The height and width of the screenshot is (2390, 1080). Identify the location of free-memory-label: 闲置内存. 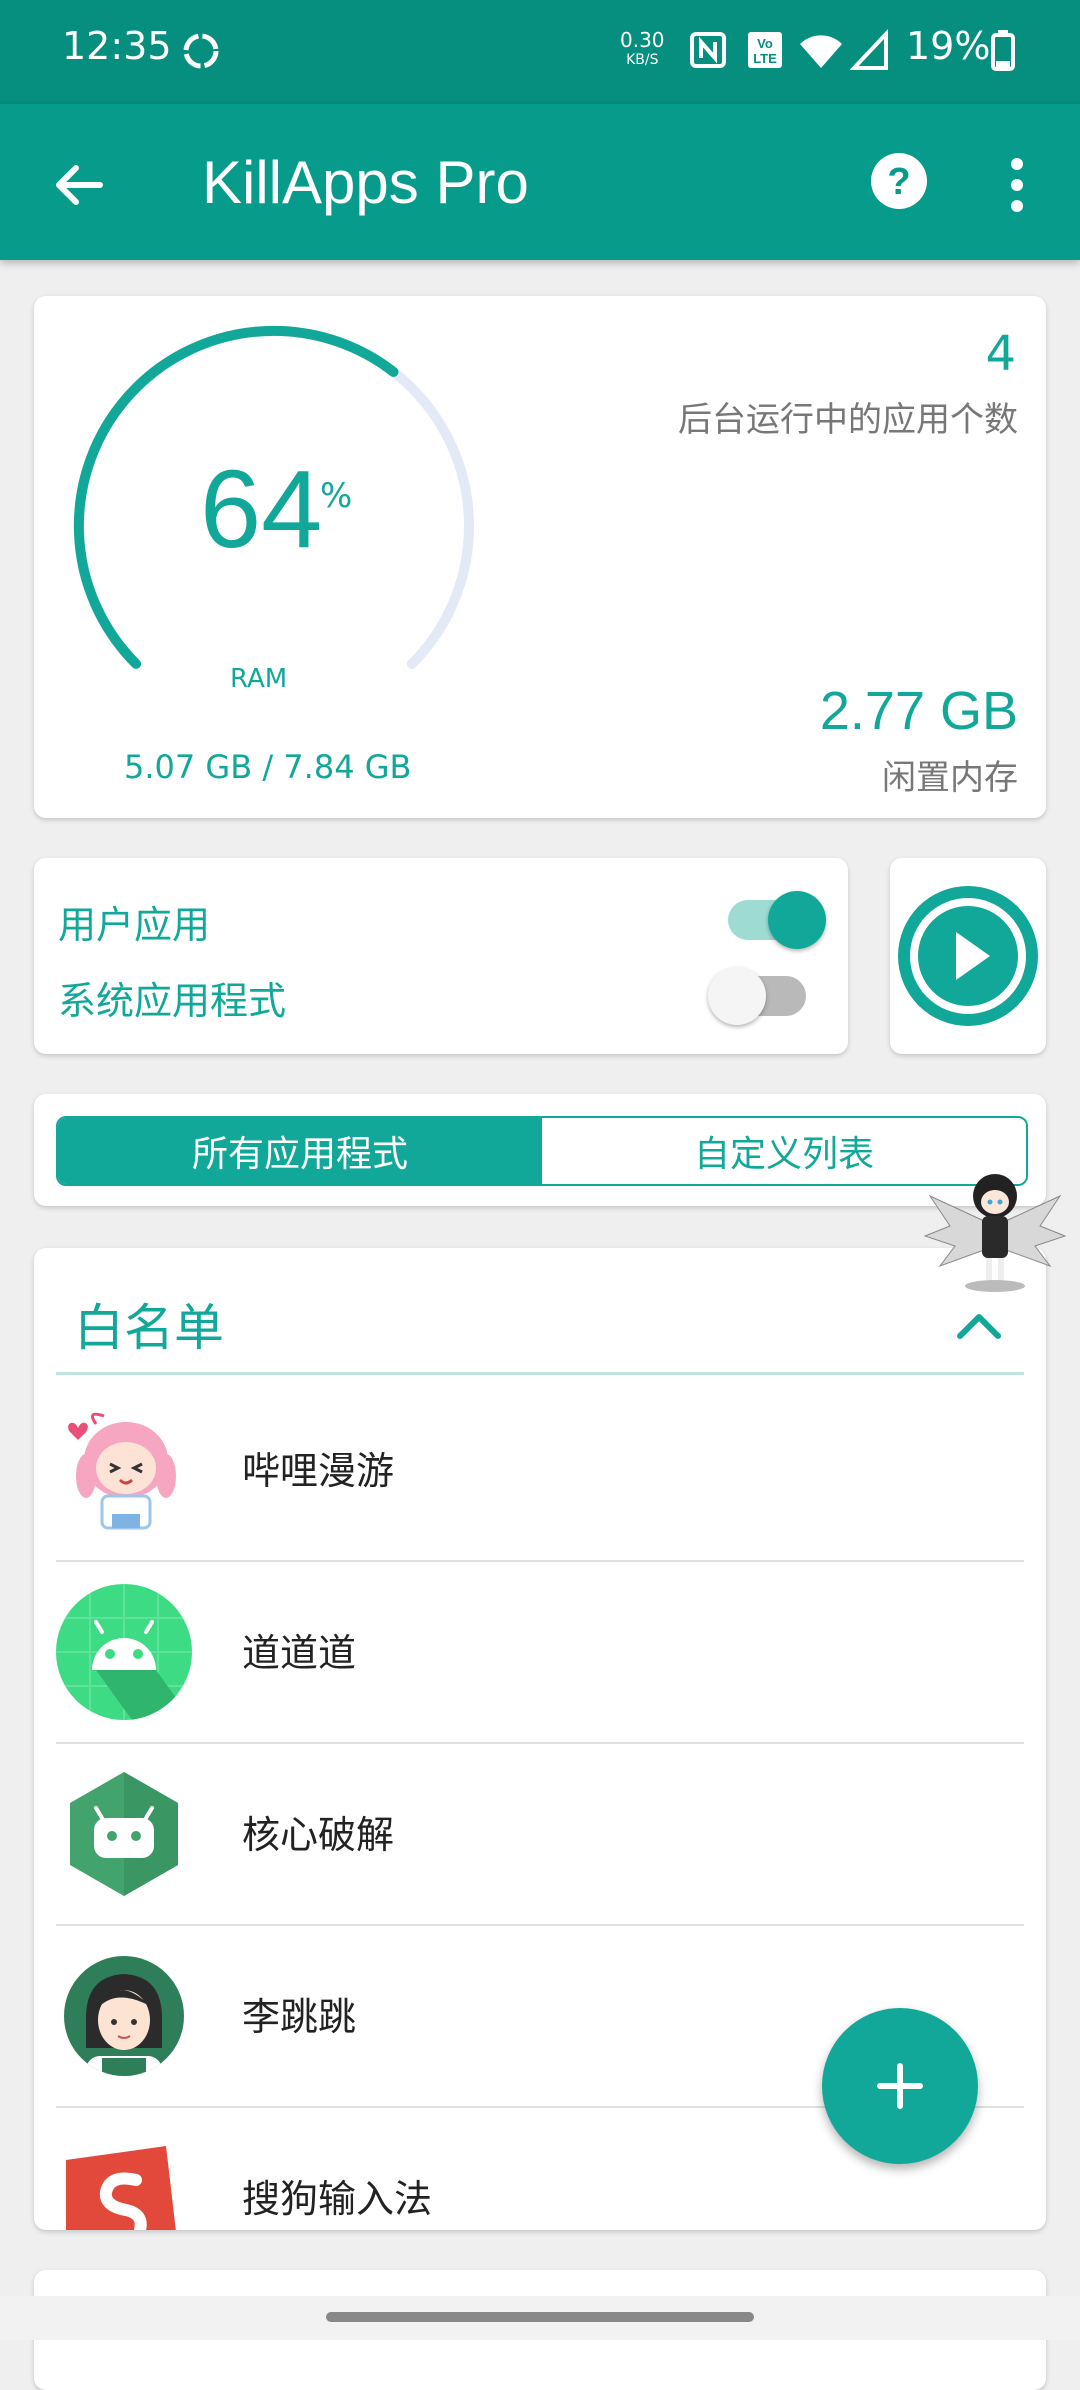
(950, 778).